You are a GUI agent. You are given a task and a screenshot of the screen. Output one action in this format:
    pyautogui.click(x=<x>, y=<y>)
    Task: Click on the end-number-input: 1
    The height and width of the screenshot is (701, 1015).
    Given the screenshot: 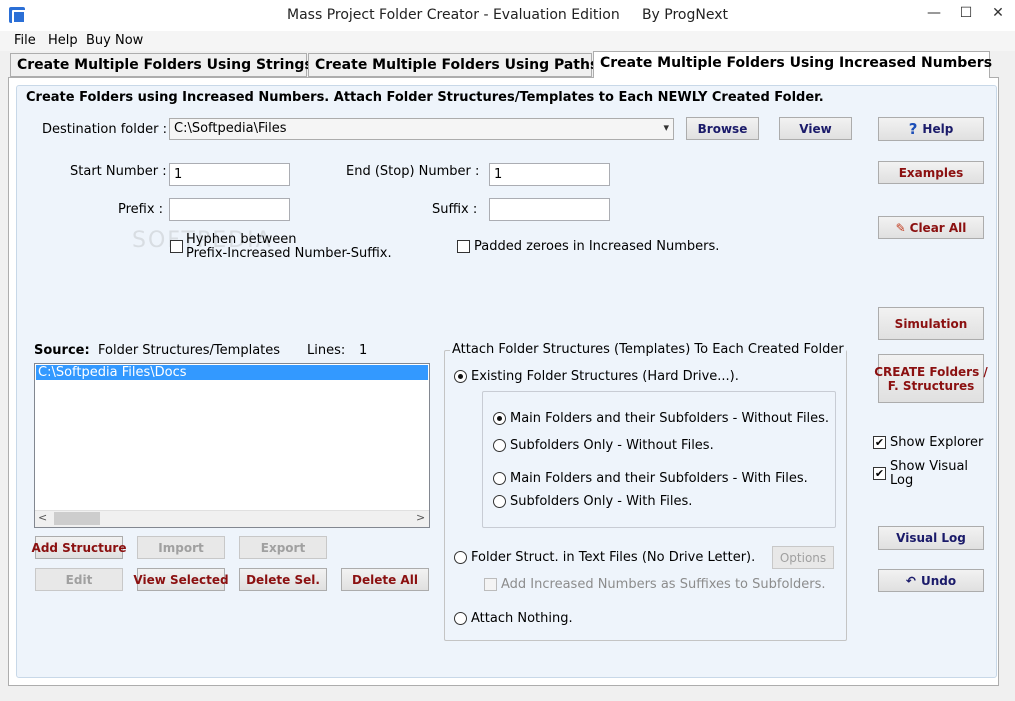 What is the action you would take?
    pyautogui.click(x=549, y=174)
    